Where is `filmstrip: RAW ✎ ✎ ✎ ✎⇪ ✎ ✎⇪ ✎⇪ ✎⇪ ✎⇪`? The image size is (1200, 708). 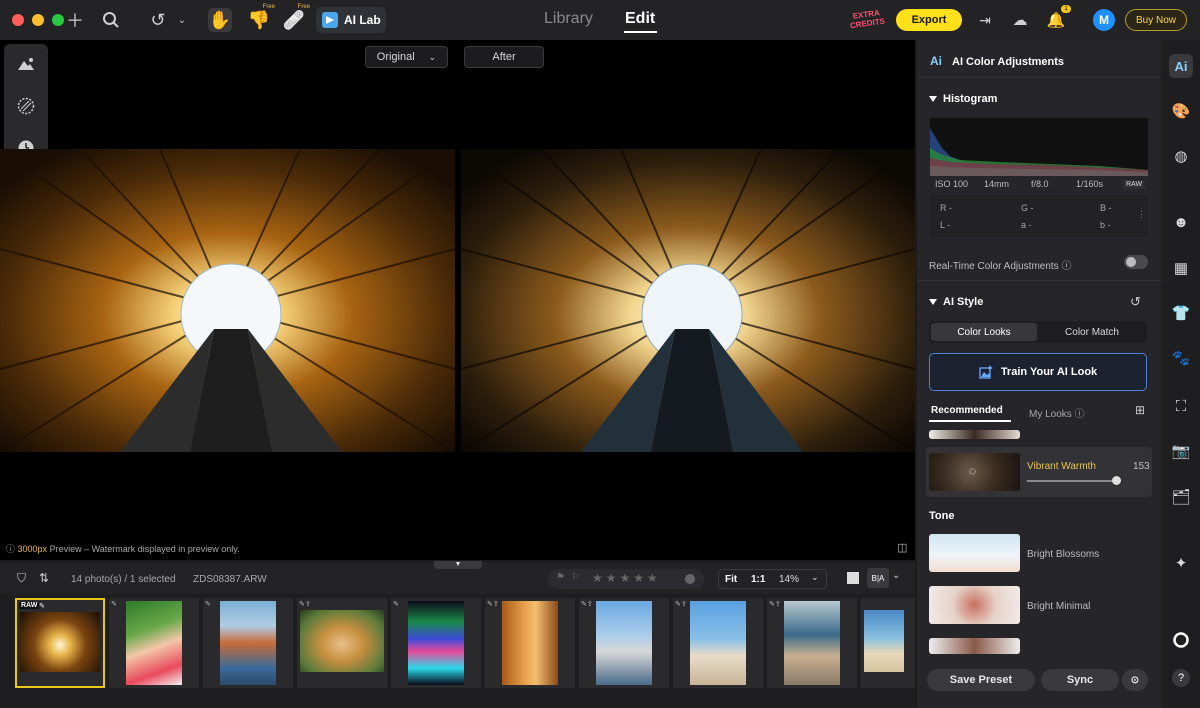 filmstrip: RAW ✎ ✎ ✎ ✎⇪ ✎ ✎⇪ ✎⇪ ✎⇪ ✎⇪ is located at coordinates (457, 651).